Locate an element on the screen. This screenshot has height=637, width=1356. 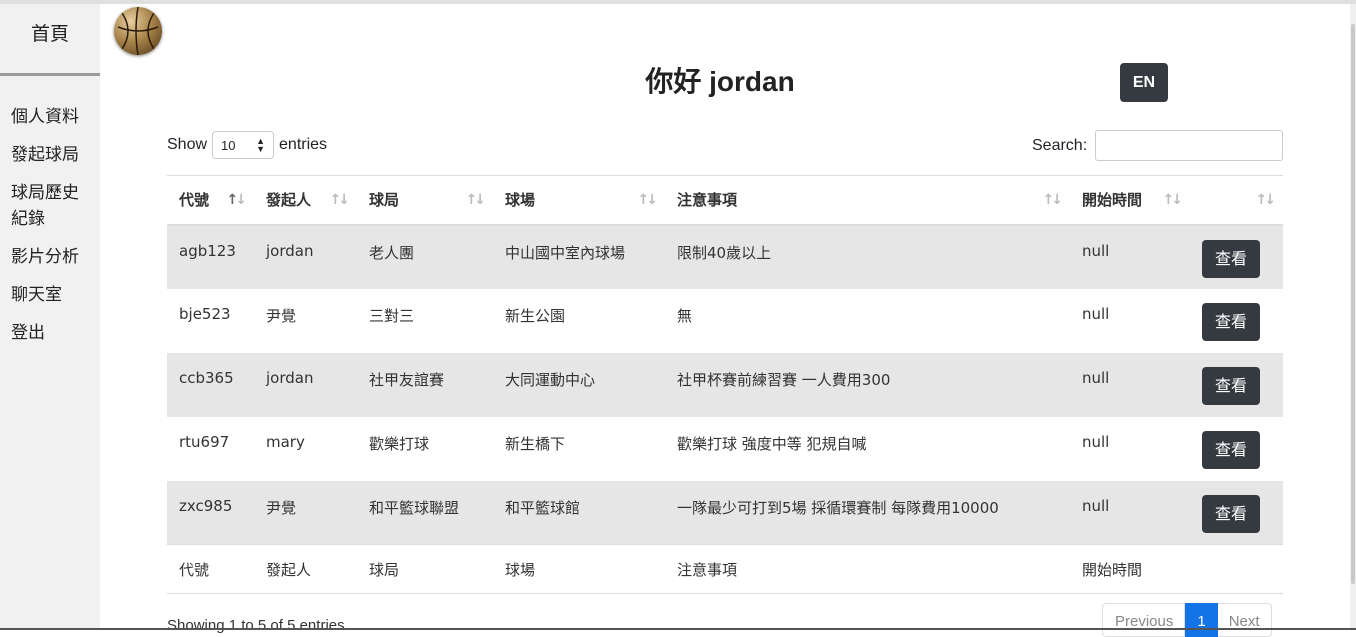
sidebar-item-video-analysis: 影片分析 is located at coordinates (50, 257).